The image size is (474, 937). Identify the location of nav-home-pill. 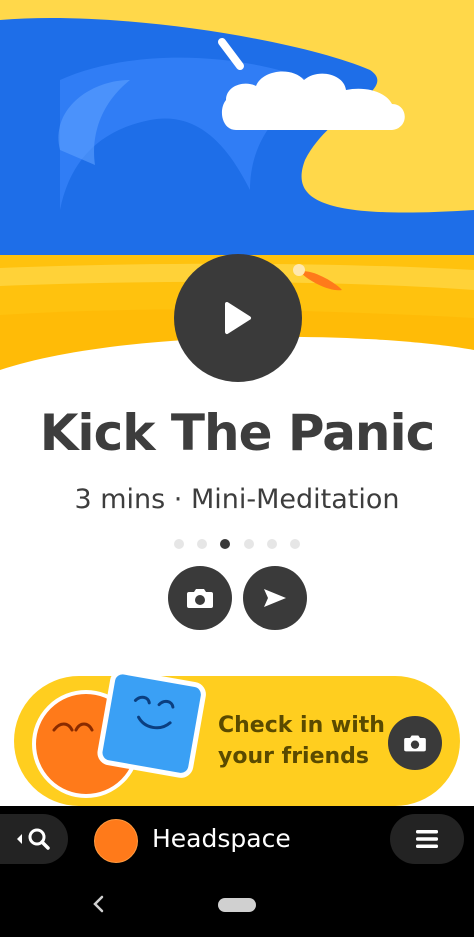
(237, 905).